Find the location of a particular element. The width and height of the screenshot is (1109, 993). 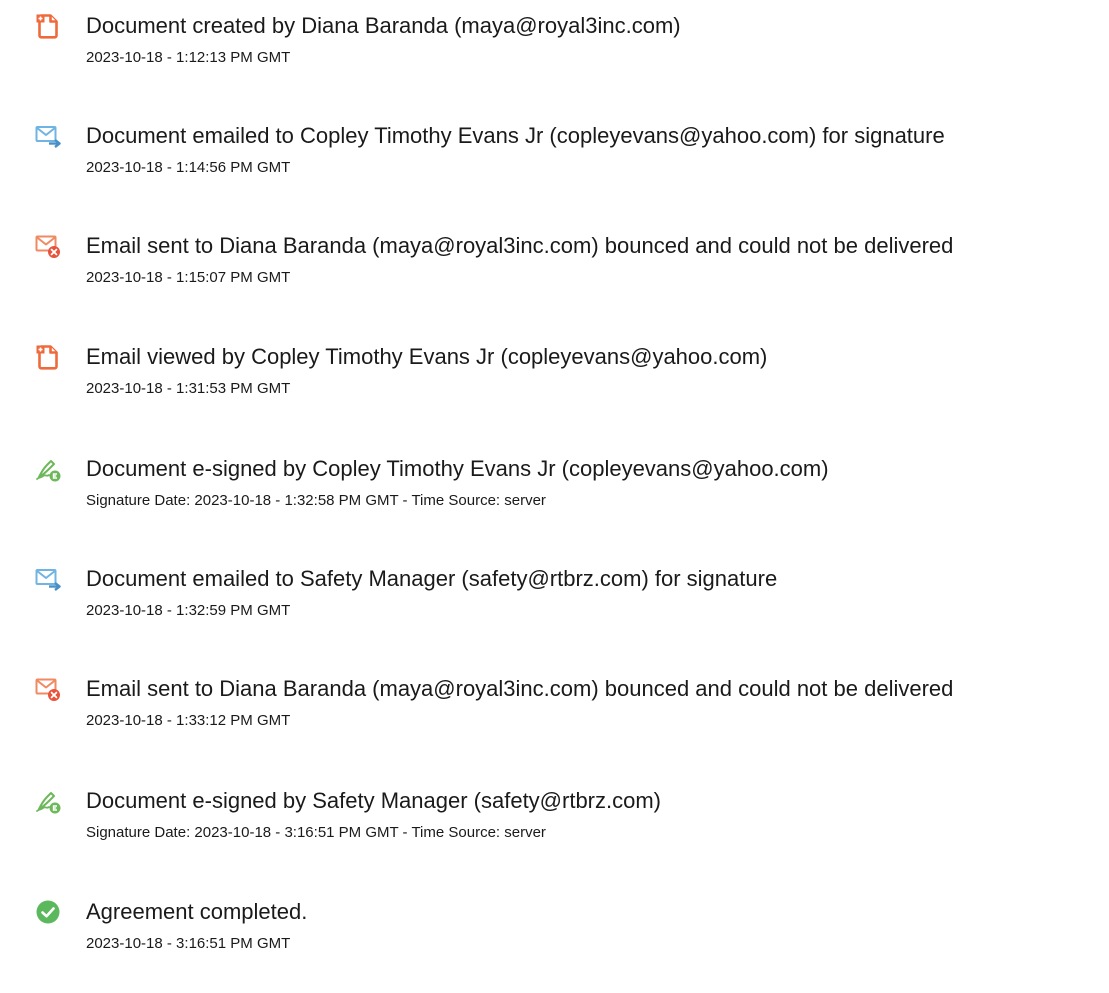

document-viewed-icon is located at coordinates (48, 357).